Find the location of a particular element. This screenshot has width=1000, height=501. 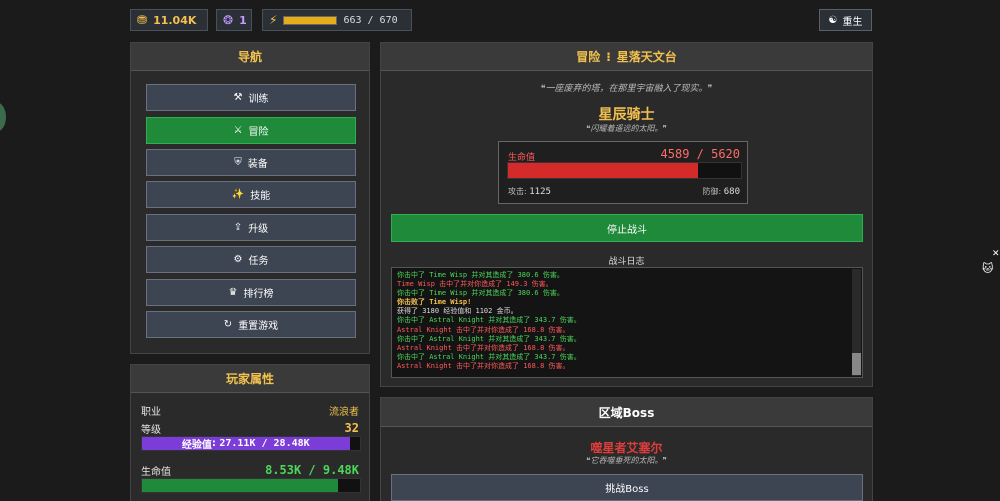

nav-item-label: 装备 is located at coordinates (257, 164).